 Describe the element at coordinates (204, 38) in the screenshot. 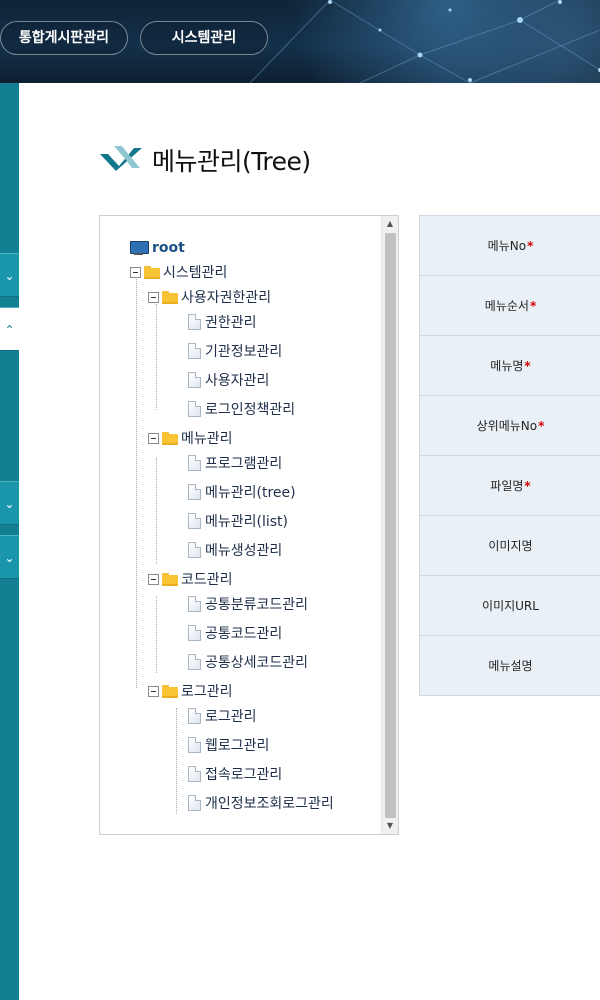

I see `tab-system-management: 시스템관리` at that location.